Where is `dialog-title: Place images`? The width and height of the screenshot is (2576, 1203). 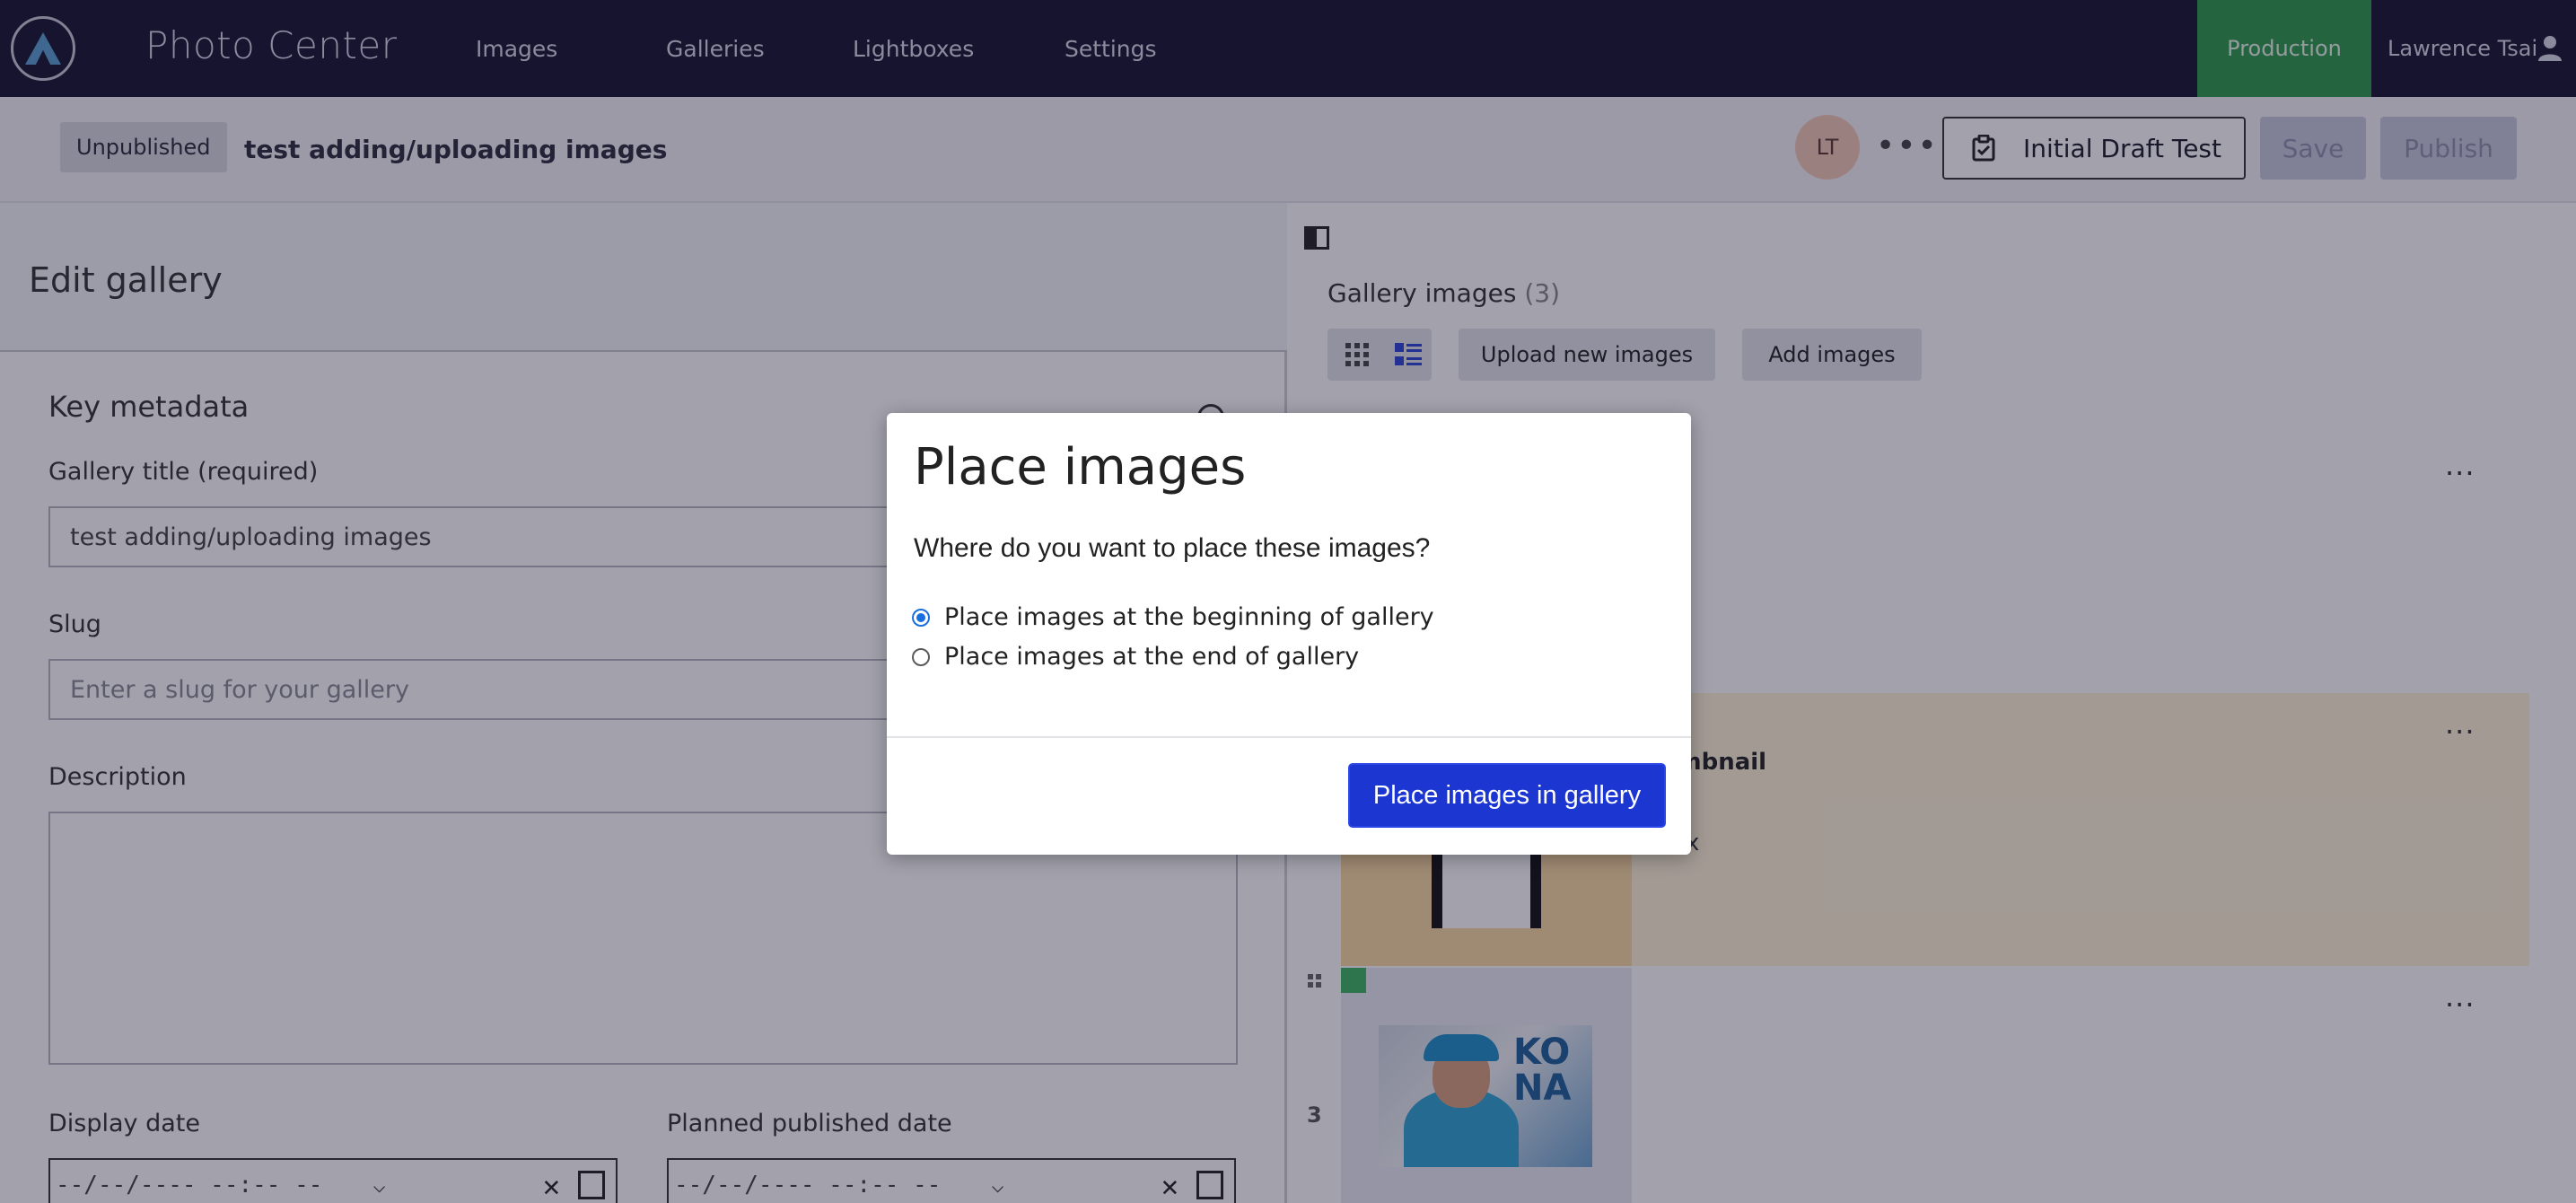
dialog-title: Place images is located at coordinates (1080, 467).